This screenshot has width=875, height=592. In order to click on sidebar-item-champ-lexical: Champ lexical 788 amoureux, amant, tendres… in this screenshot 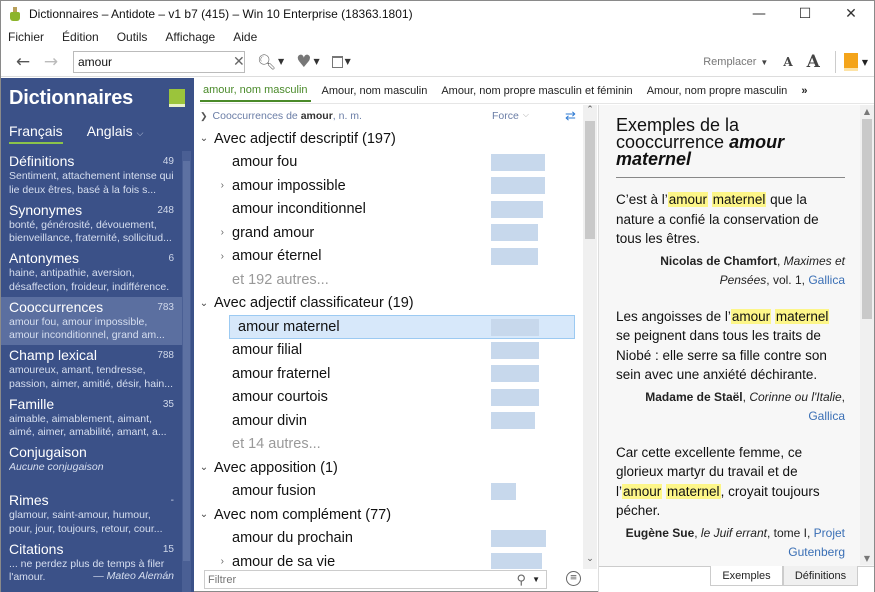, I will do `click(91, 369)`.